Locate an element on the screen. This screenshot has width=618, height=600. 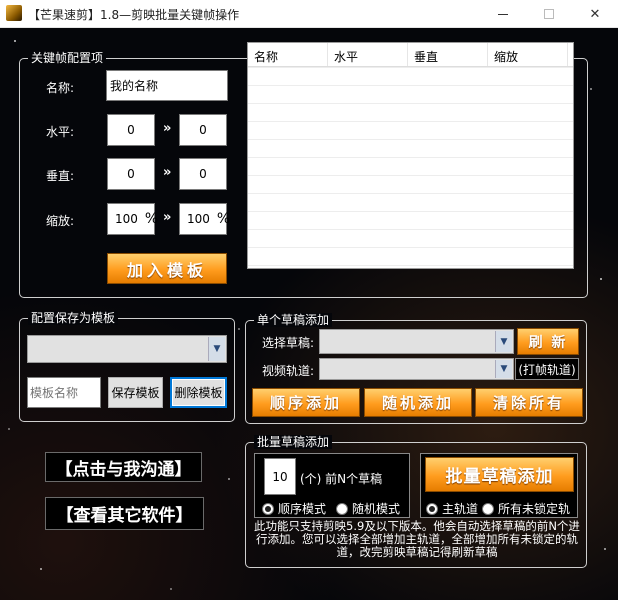
maximize-icon is located at coordinates (549, 14).